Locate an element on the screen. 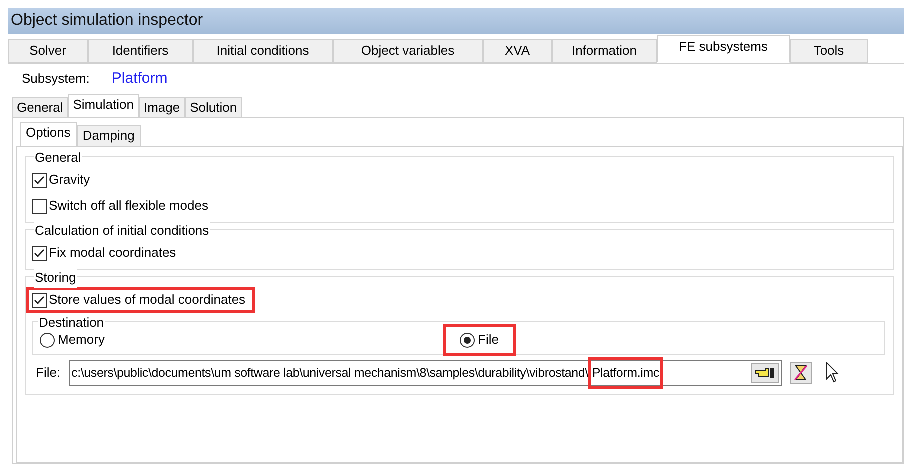 The width and height of the screenshot is (904, 464). tab: XVA is located at coordinates (517, 51).